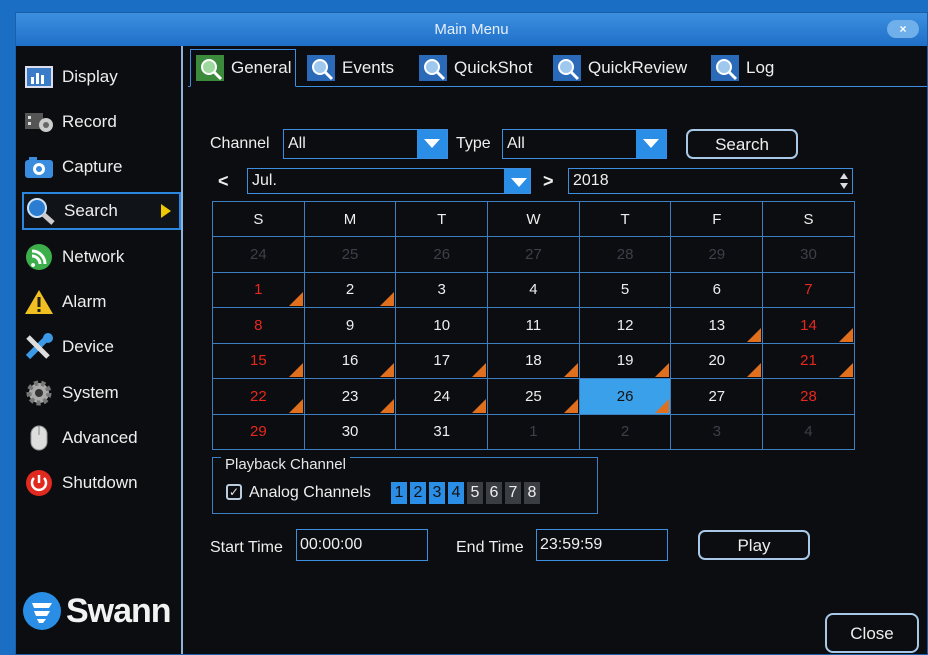 The image size is (928, 655). I want to click on tab-quickshot: QuickShot, so click(475, 68).